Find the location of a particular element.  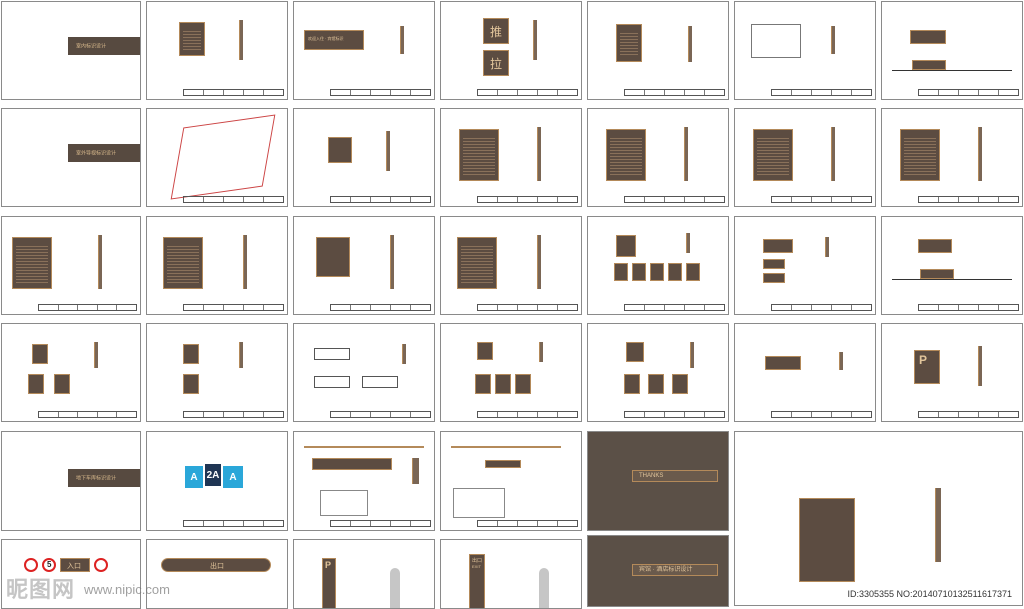

page-b-prohibit-signs is located at coordinates (658, 372).